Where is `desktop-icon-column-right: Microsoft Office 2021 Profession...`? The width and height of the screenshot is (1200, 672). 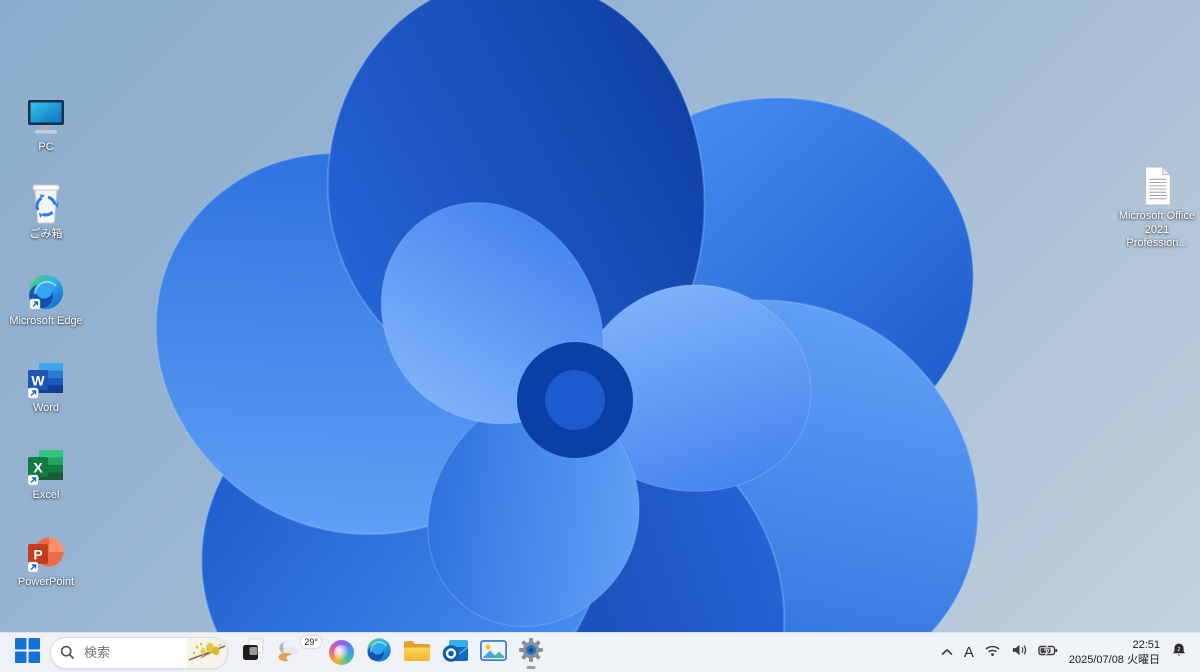
desktop-icon-column-right: Microsoft Office 2021 Profession... is located at coordinates (1157, 208).